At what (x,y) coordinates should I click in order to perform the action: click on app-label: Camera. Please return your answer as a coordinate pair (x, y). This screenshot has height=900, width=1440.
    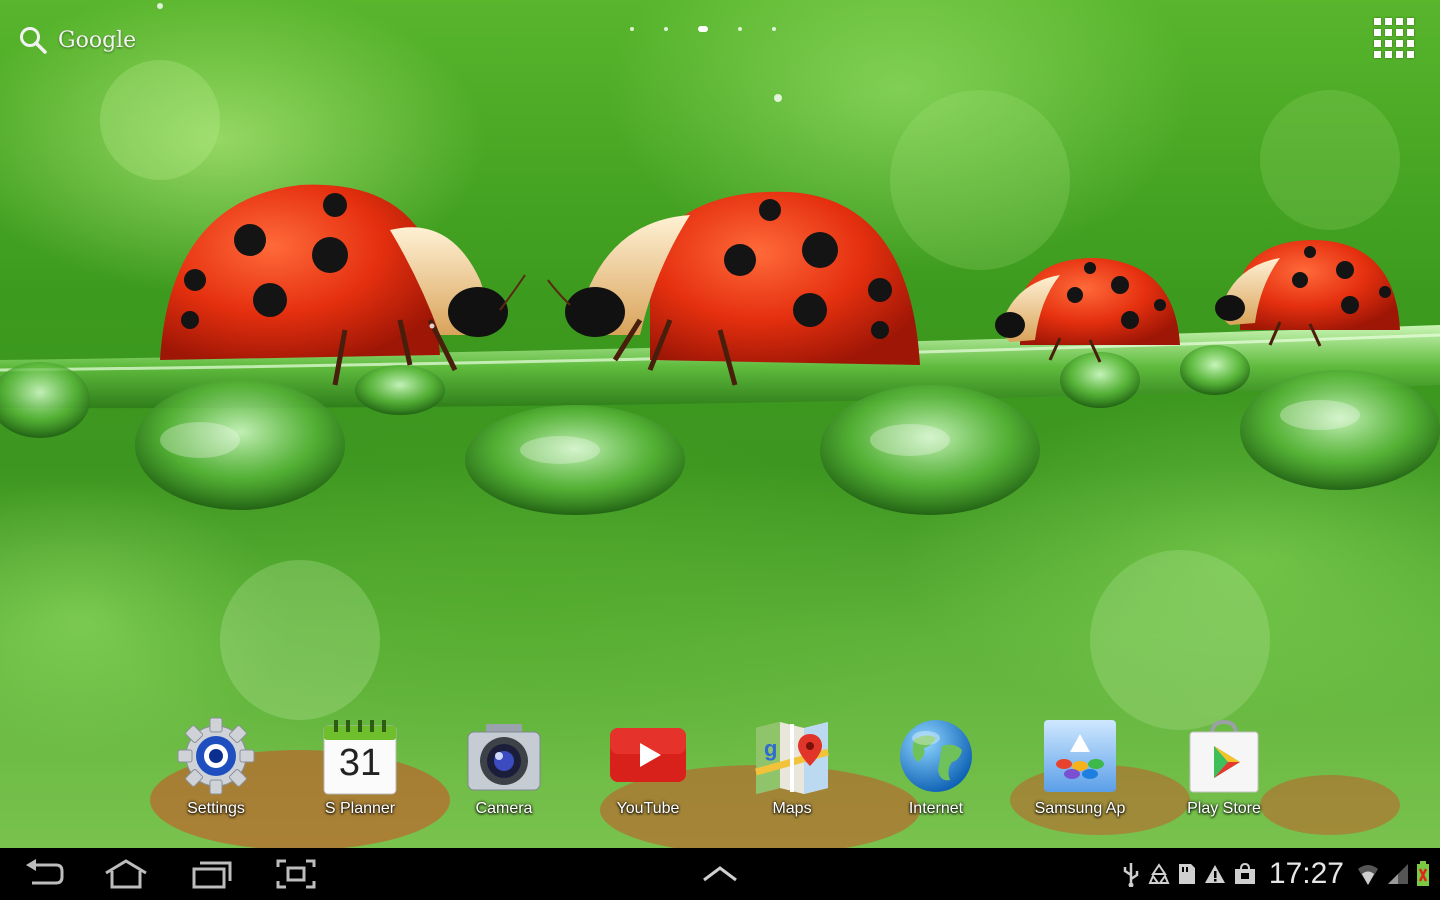
    Looking at the image, I should click on (504, 808).